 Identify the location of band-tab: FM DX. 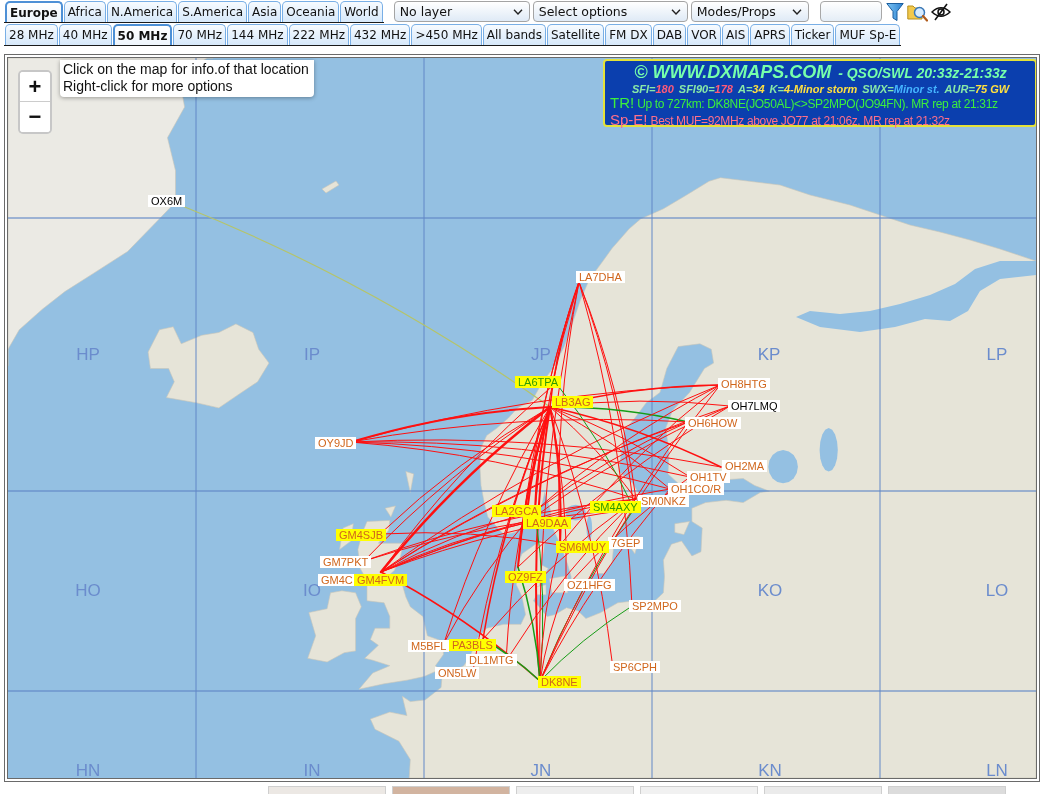
(628, 34).